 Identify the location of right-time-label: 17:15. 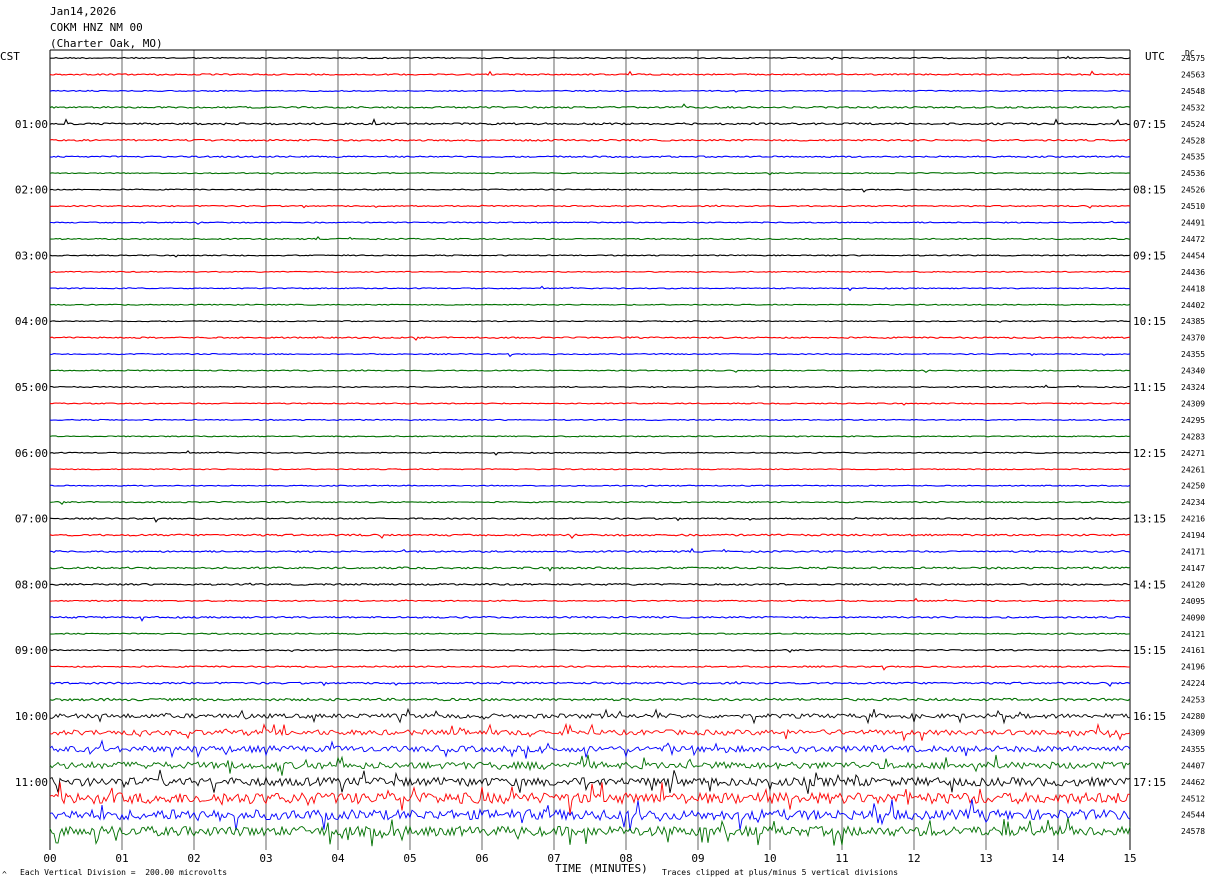
(1149, 782).